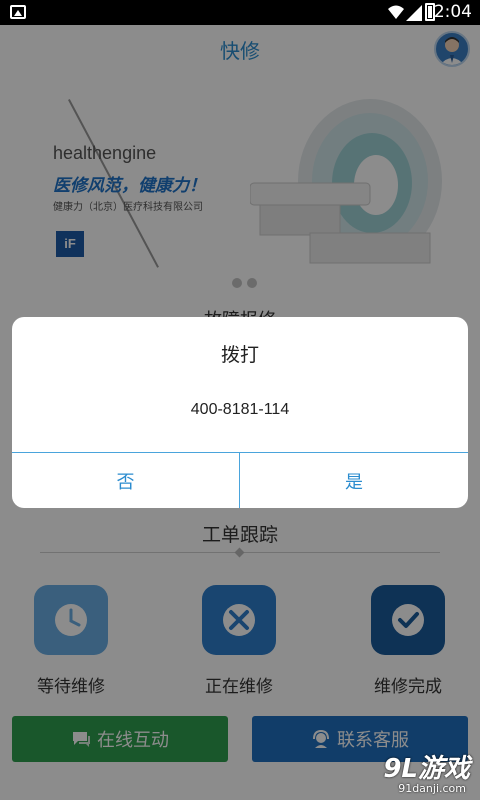 This screenshot has width=480, height=800. I want to click on status-bar: 2:04, so click(240, 12).